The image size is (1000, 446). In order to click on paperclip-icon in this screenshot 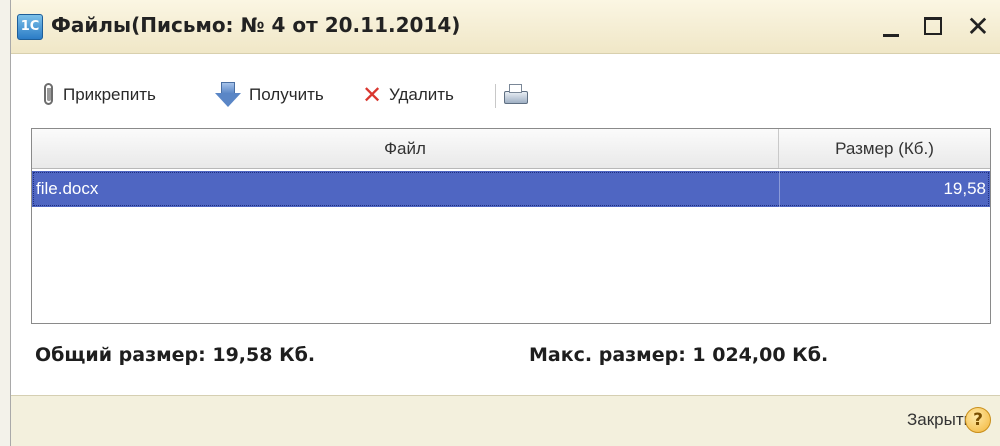, I will do `click(49, 95)`.